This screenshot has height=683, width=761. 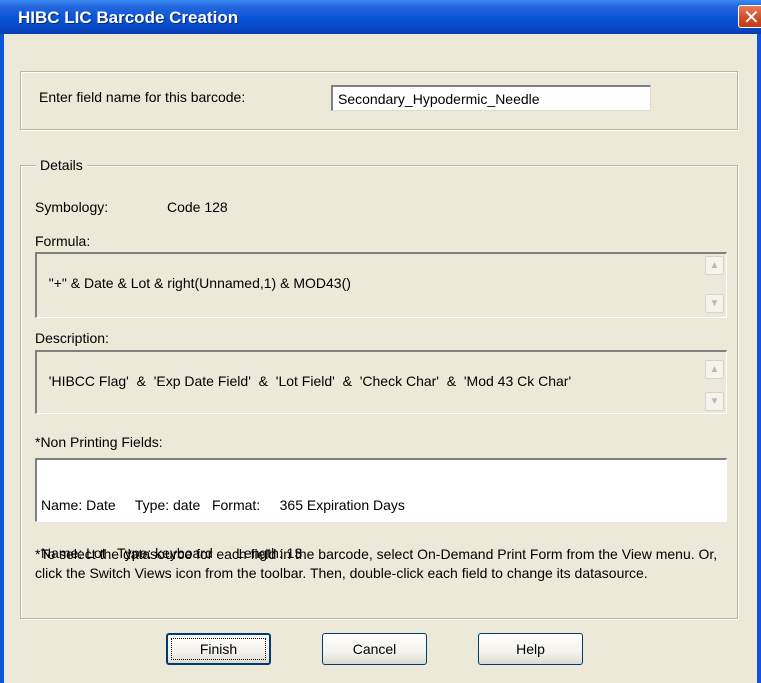 I want to click on description-label: Description:, so click(x=72, y=338).